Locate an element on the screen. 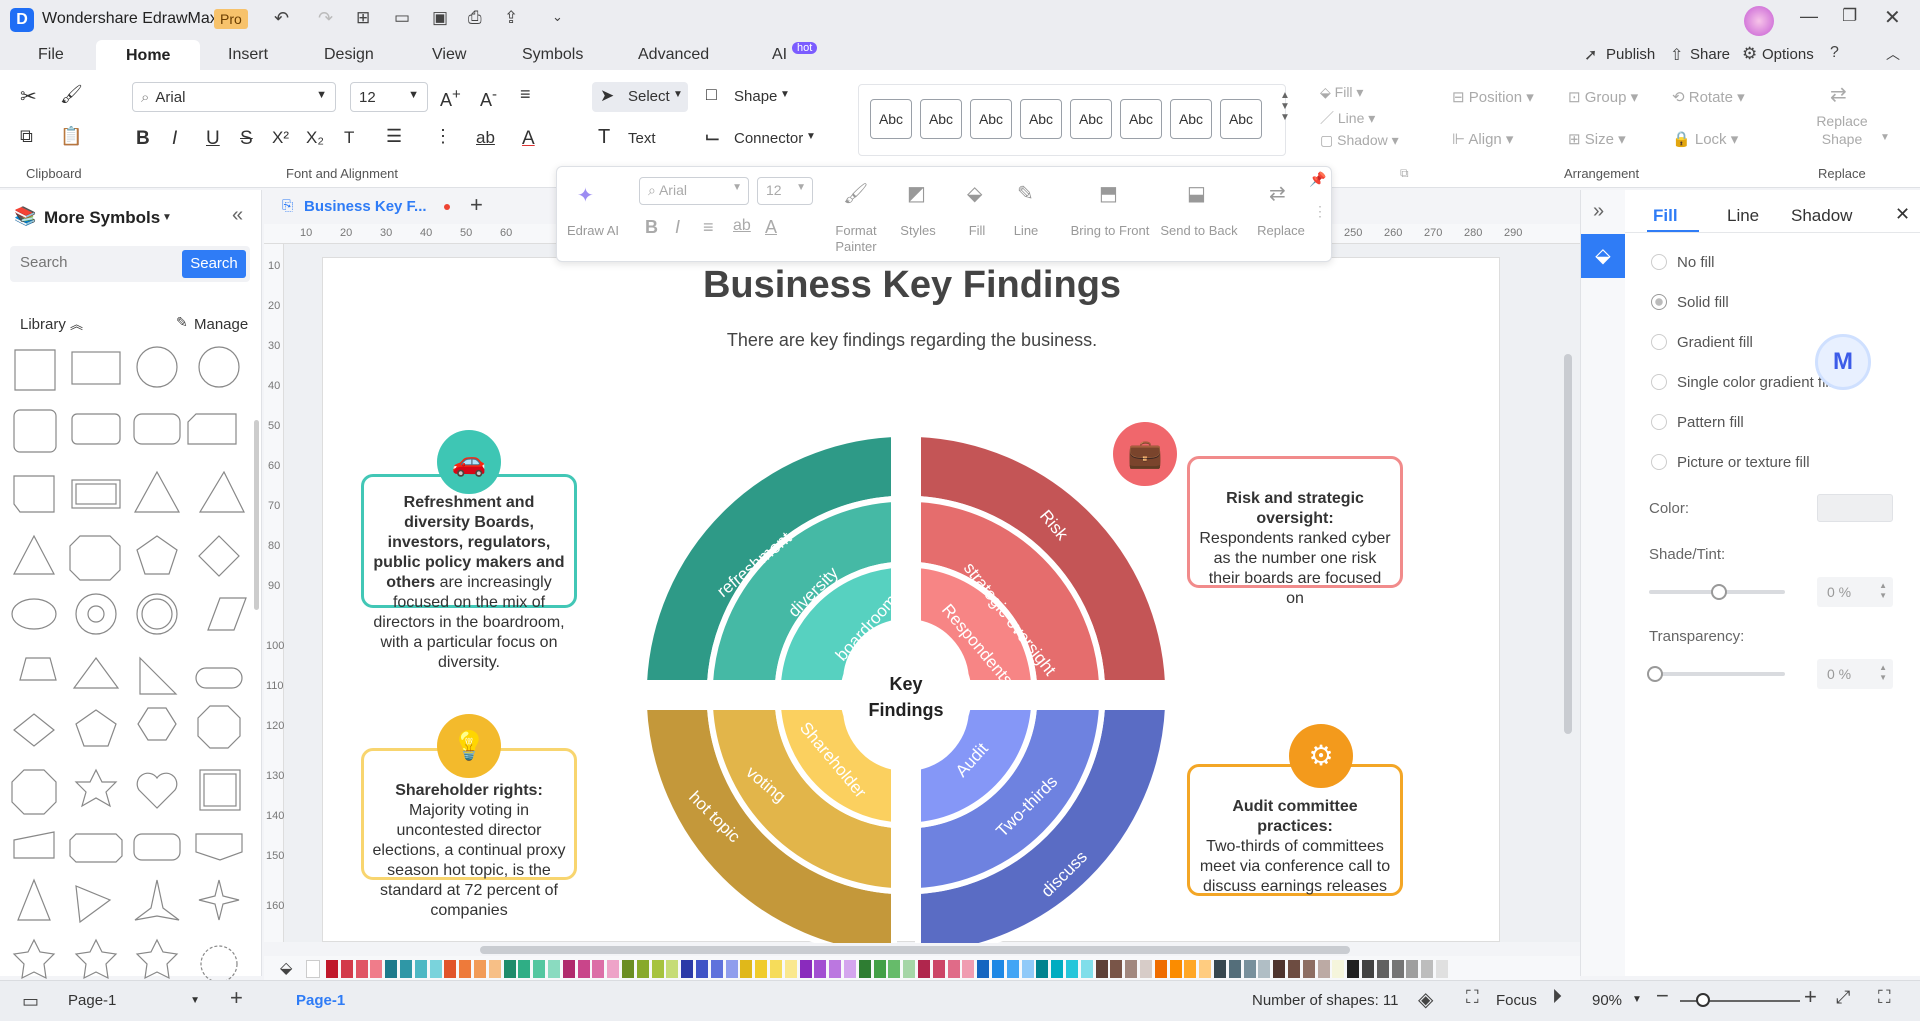 This screenshot has height=1021, width=1920. panel-scrollbar is located at coordinates (256, 515).